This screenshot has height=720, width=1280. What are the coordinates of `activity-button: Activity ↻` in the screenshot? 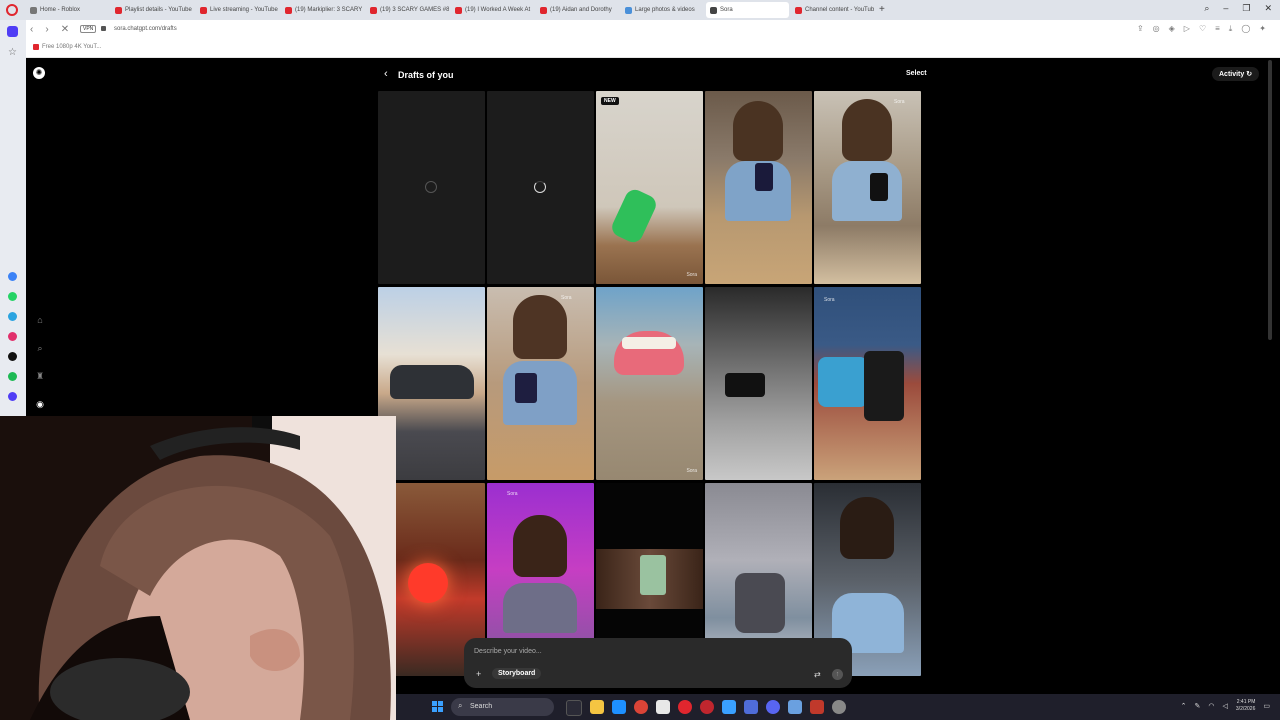 It's located at (1236, 74).